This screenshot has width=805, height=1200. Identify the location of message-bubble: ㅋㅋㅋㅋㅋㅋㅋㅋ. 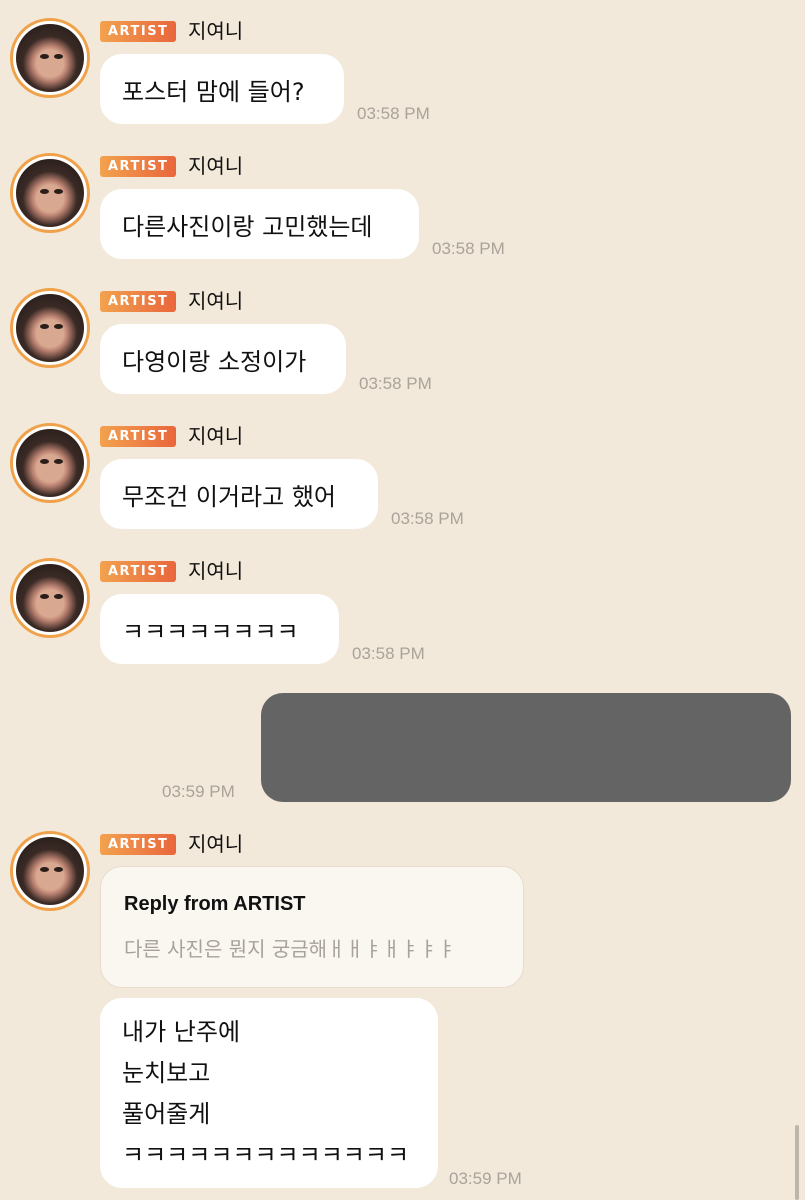
(219, 629).